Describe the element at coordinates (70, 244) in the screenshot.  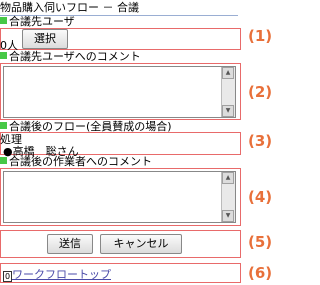
I see `submit-button: 送信` at that location.